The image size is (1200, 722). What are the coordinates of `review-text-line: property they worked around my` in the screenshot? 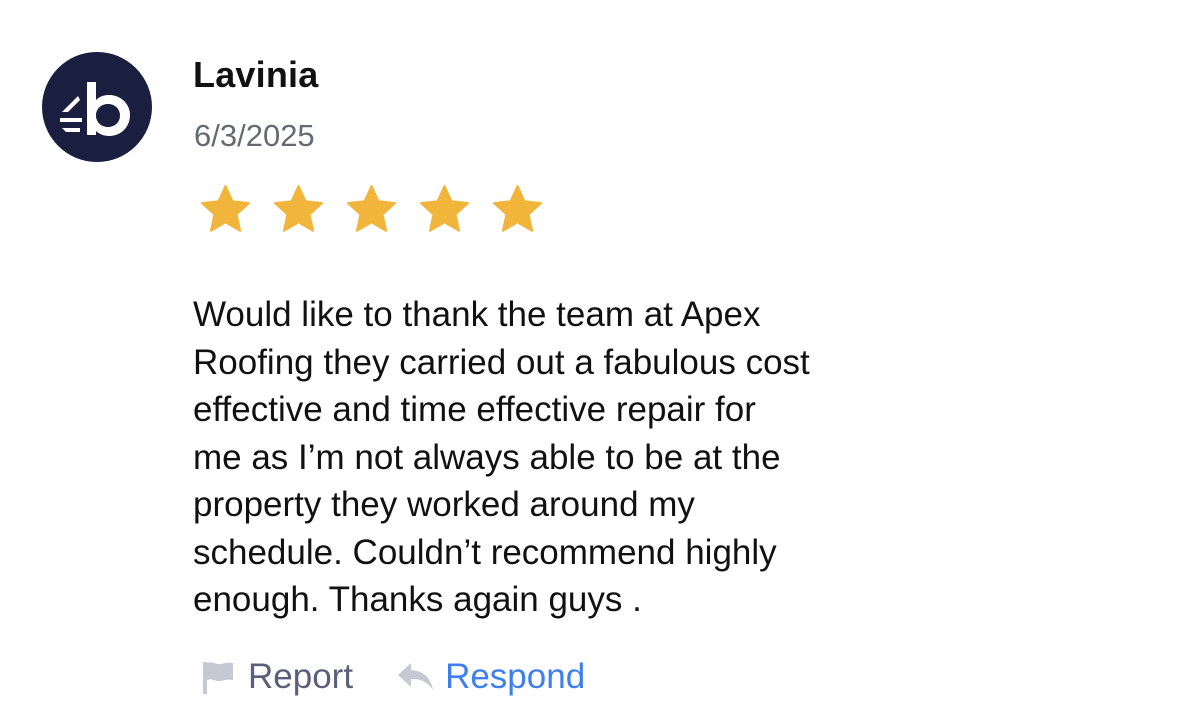 It's located at (444, 504).